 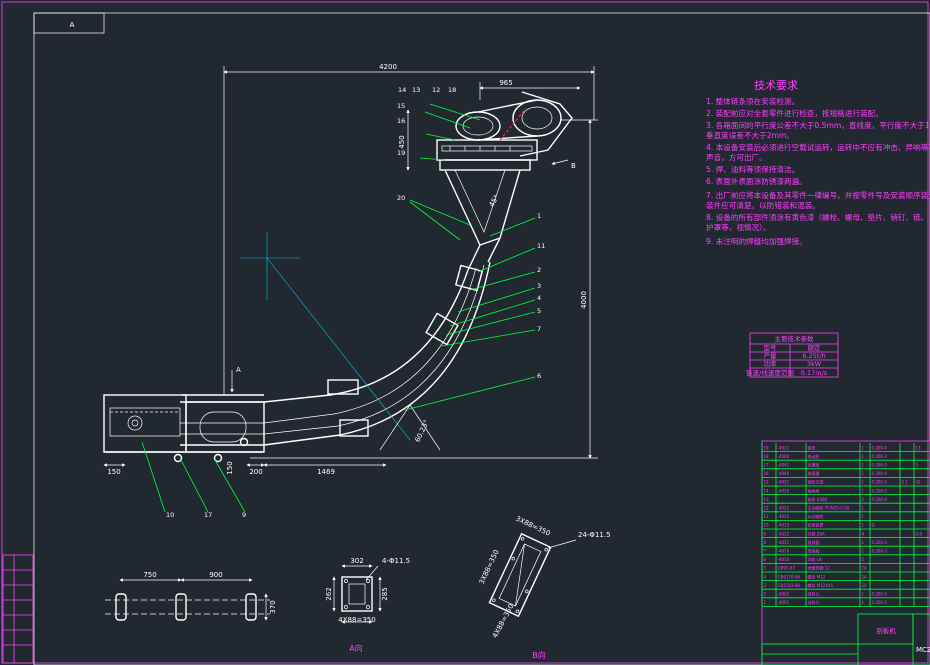 What do you see at coordinates (767, 499) in the screenshot?
I see `bom-cell: 13` at bounding box center [767, 499].